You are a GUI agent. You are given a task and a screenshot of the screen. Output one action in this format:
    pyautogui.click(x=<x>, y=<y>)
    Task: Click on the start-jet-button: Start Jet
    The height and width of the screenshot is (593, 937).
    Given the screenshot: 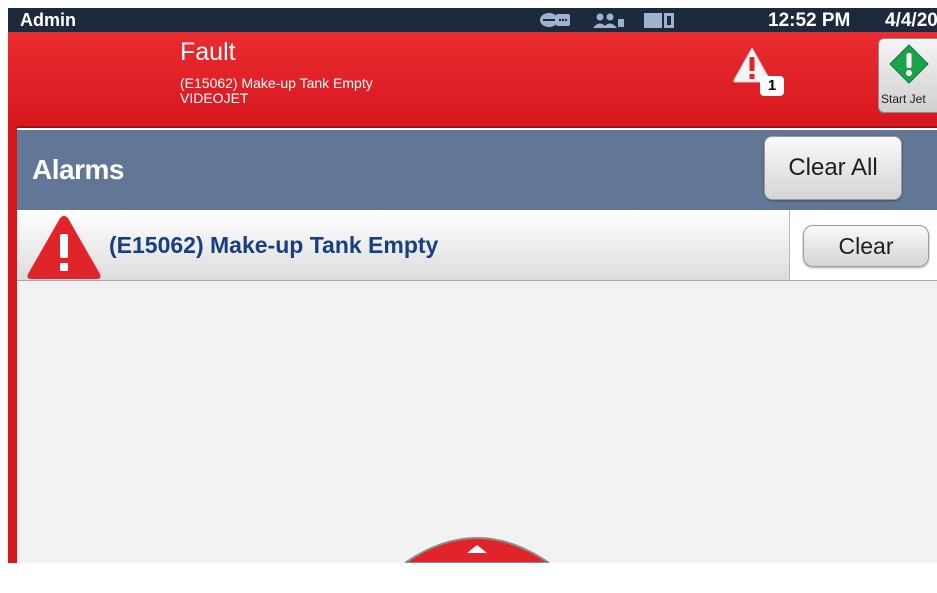 What is the action you would take?
    pyautogui.click(x=907, y=75)
    